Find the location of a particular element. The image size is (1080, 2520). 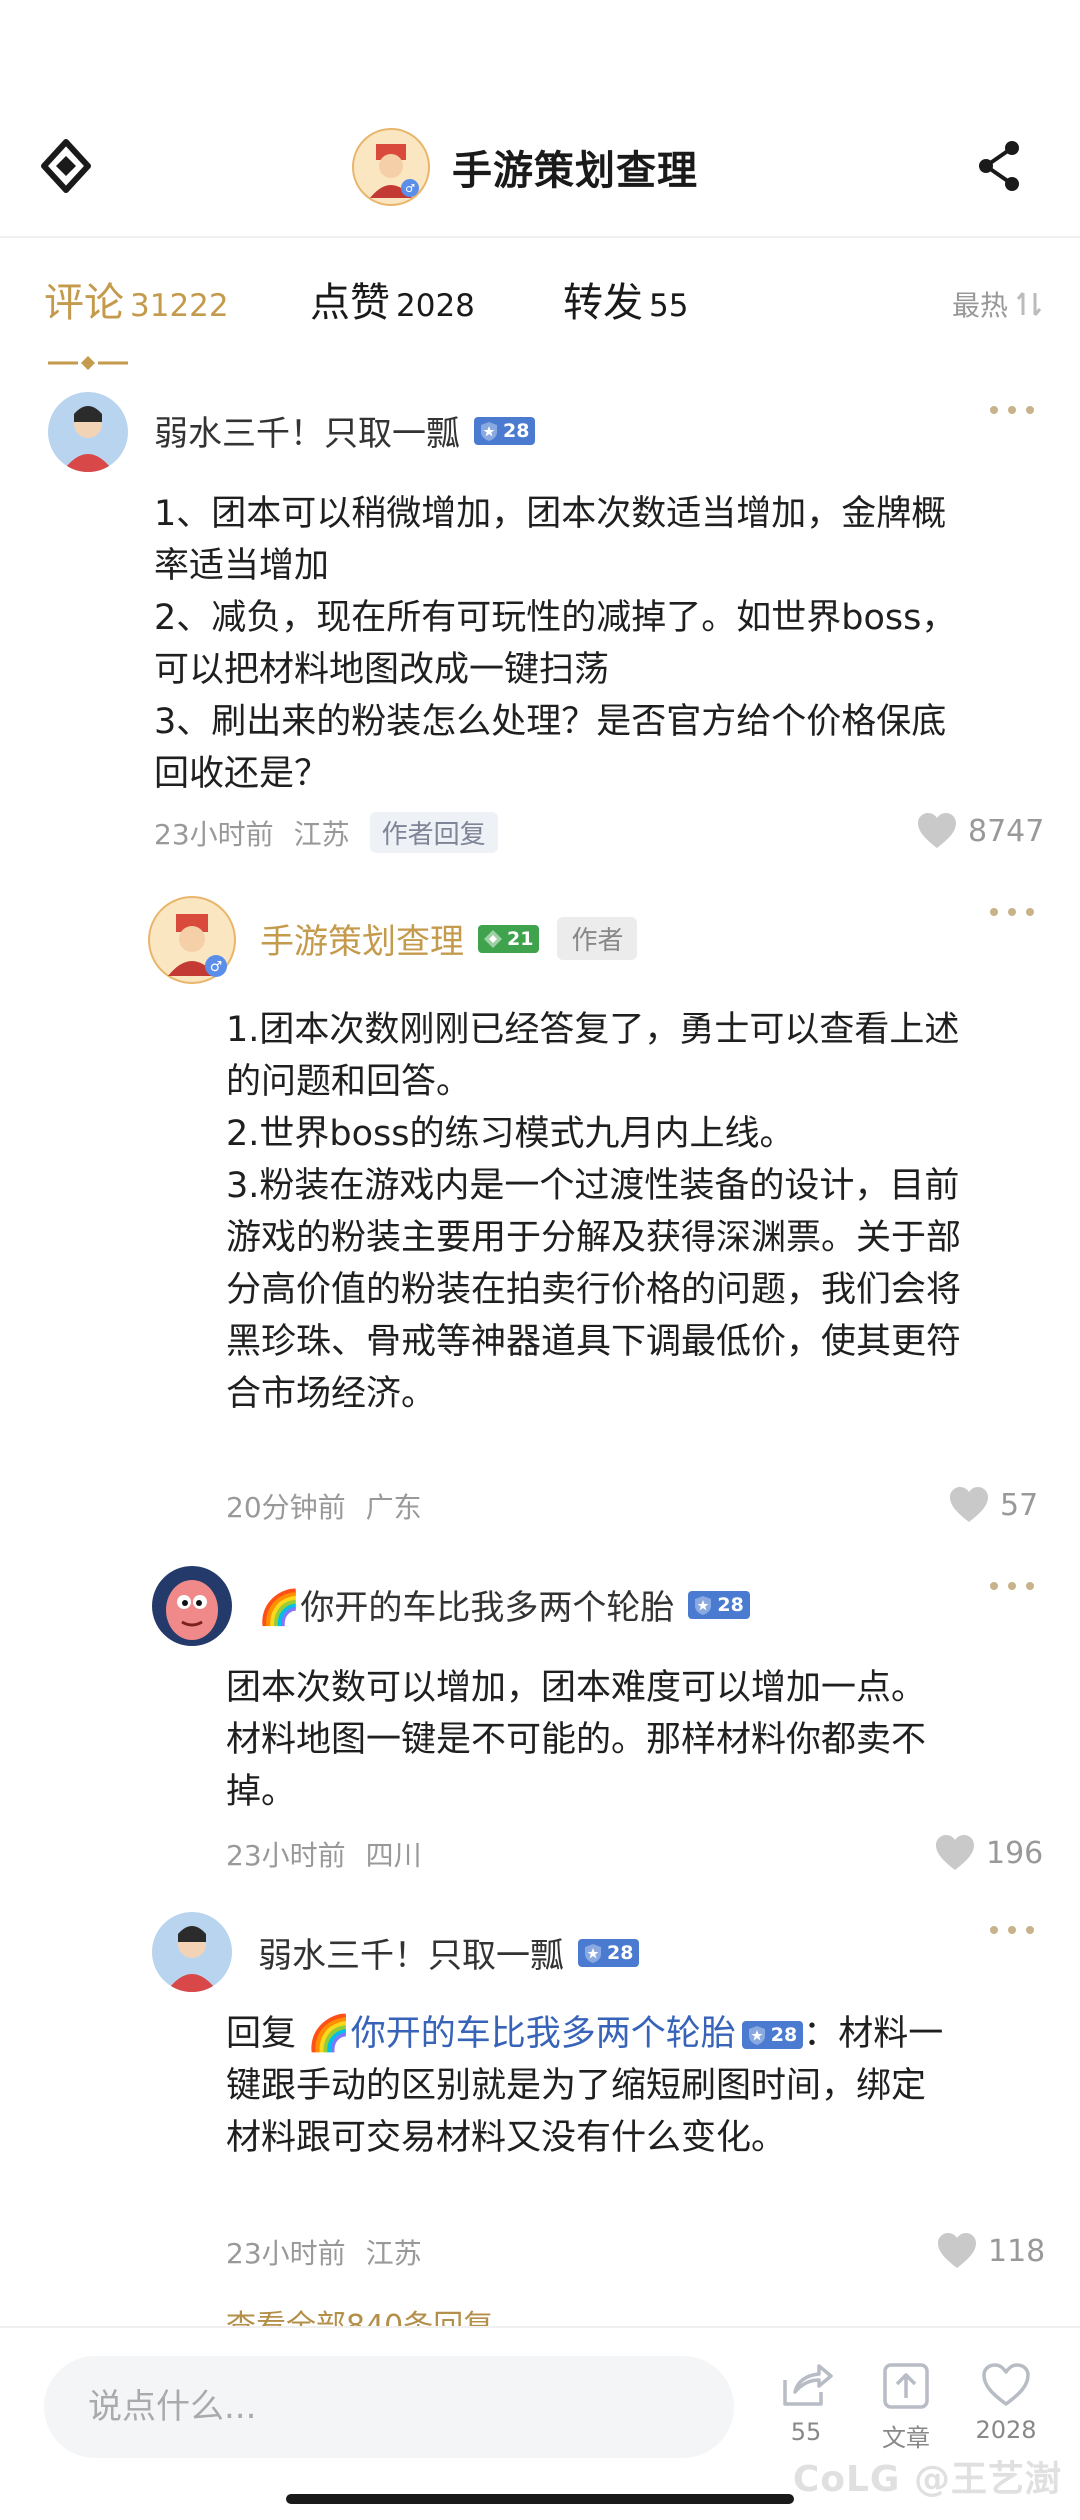

sort-arrows-icon is located at coordinates (1029, 304).